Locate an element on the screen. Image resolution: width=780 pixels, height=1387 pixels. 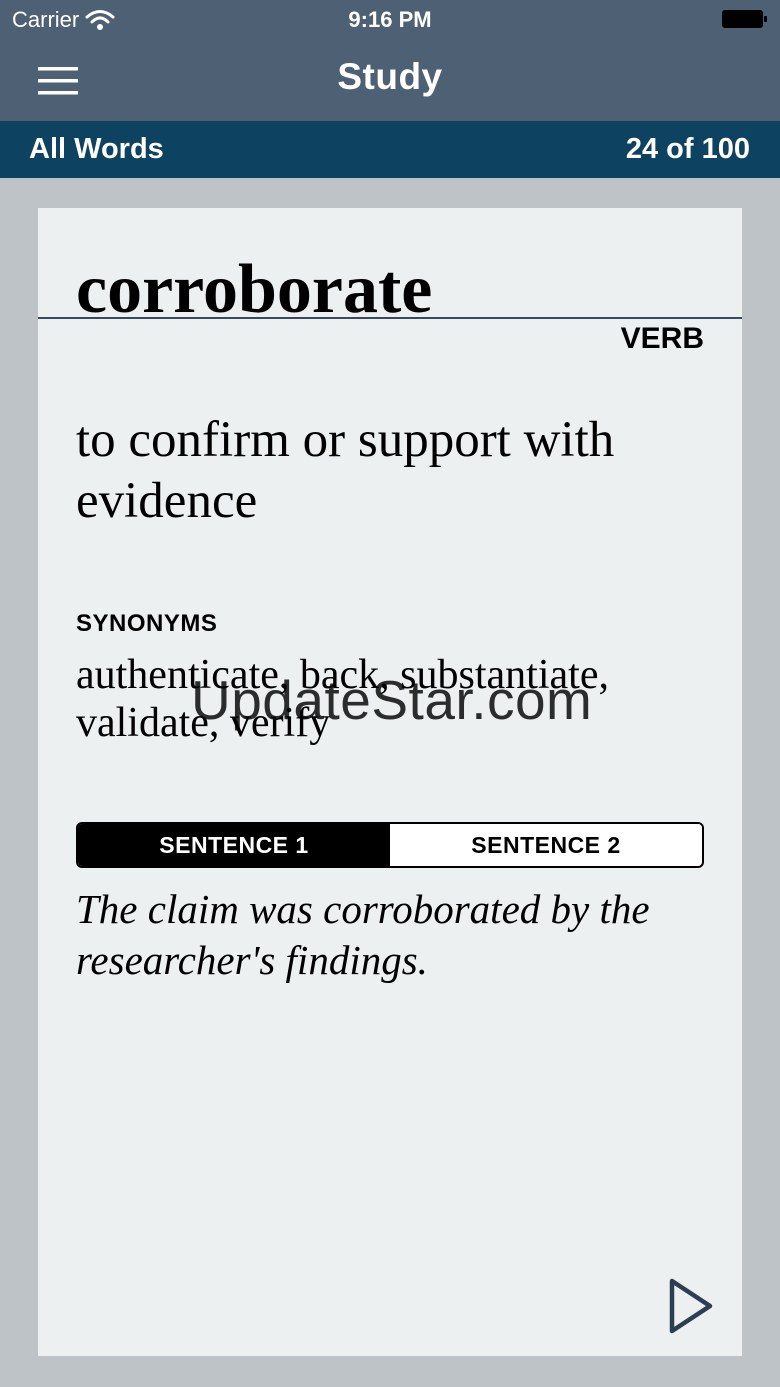
tab-sentence-2: SENTENCE 2 is located at coordinates (546, 845).